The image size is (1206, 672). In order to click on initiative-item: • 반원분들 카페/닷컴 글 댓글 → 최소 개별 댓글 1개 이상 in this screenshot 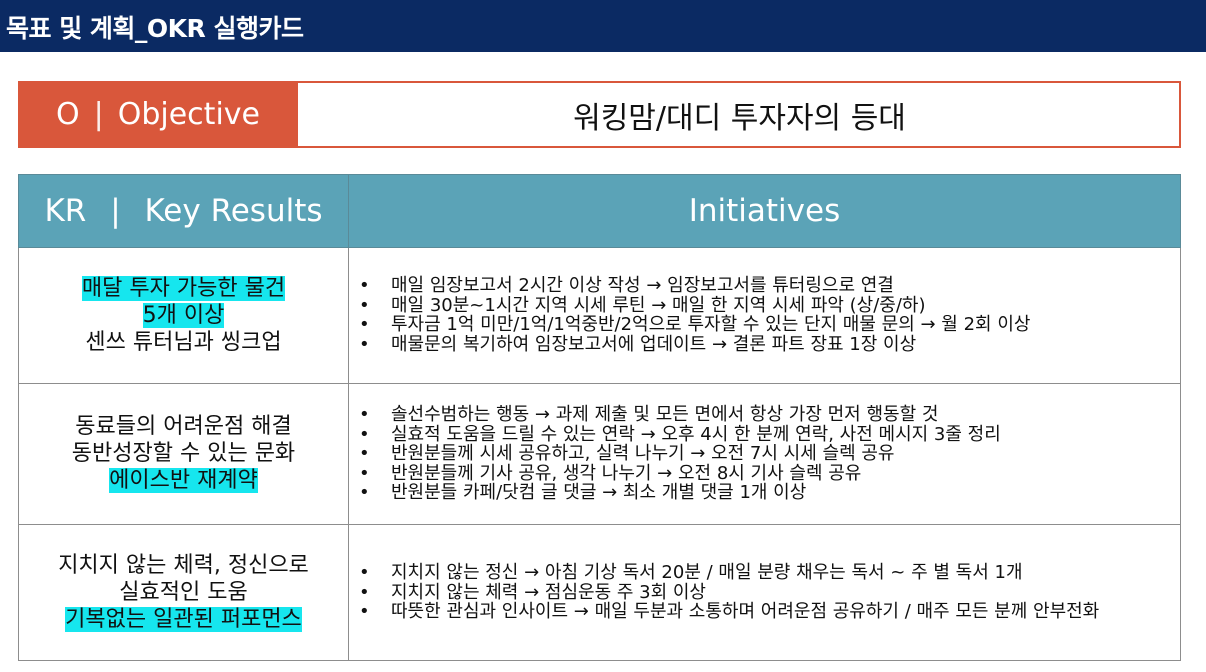, I will do `click(583, 493)`.